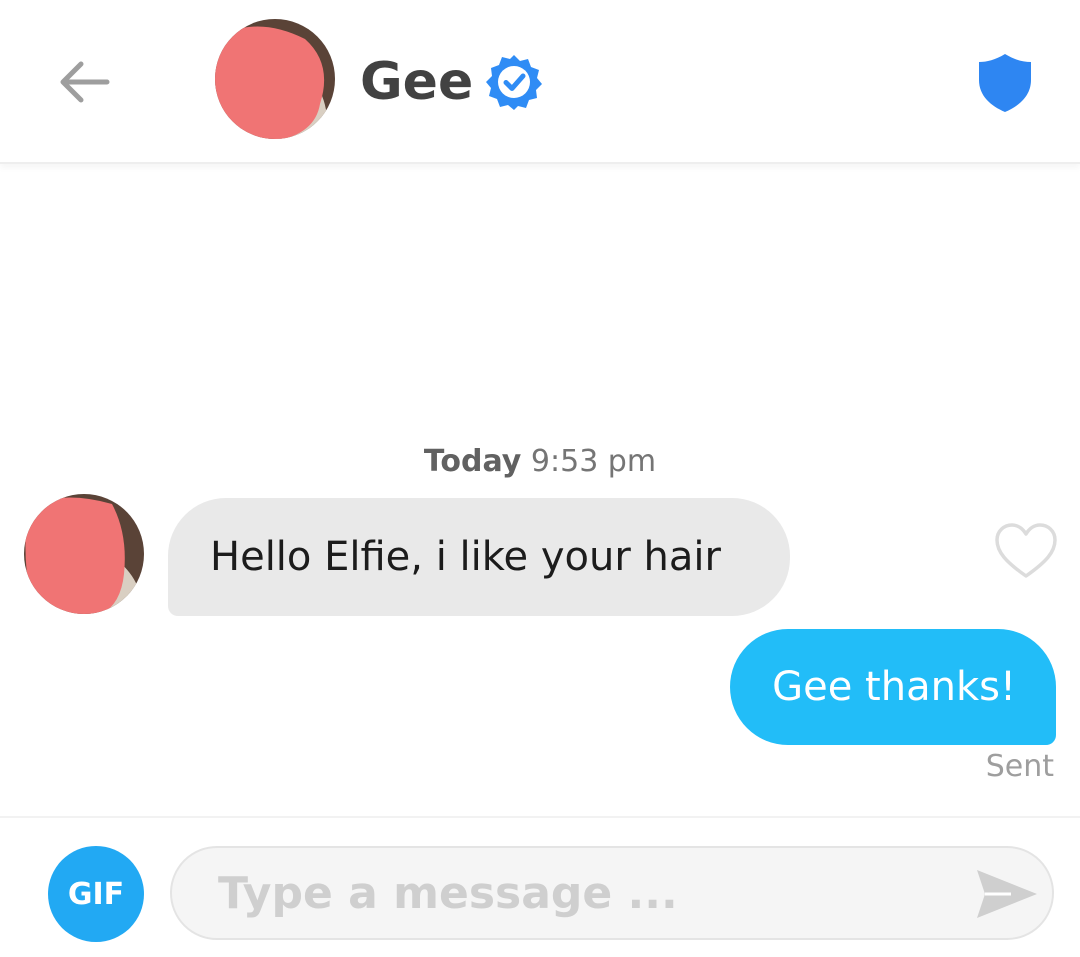 The width and height of the screenshot is (1080, 957). Describe the element at coordinates (472, 461) in the screenshot. I see `timestamp-day: Today` at that location.